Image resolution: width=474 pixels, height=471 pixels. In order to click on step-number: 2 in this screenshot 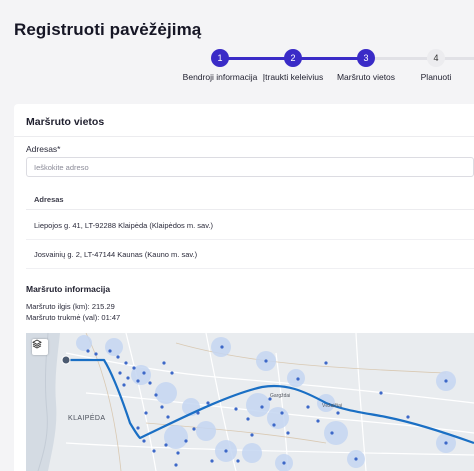, I will do `click(293, 58)`.